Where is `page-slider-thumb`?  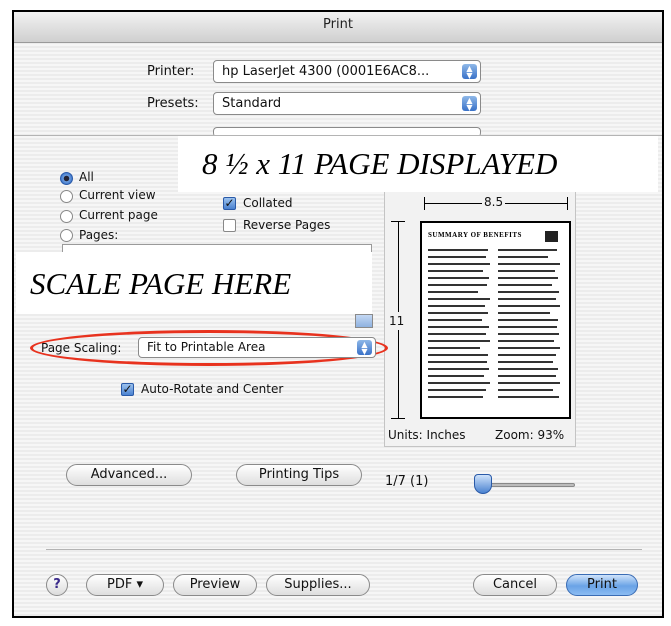 page-slider-thumb is located at coordinates (483, 484).